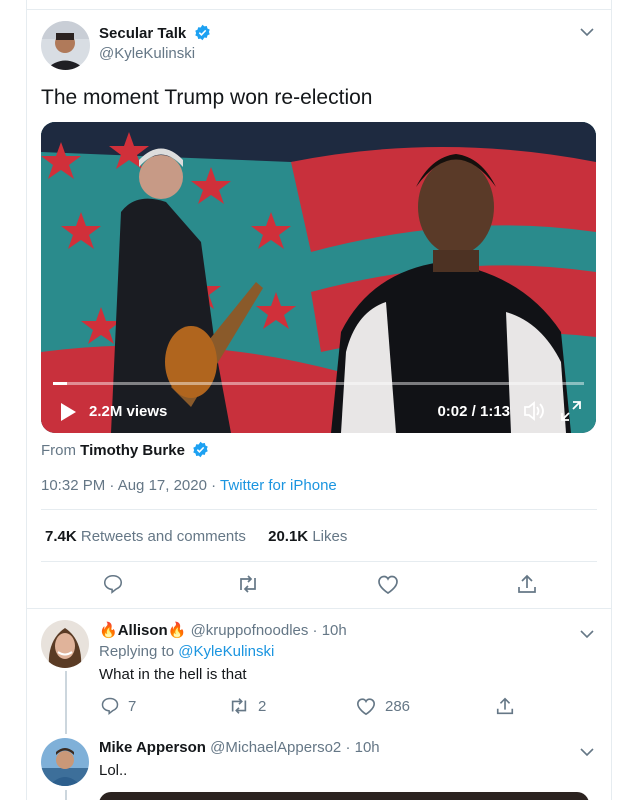  Describe the element at coordinates (226, 651) in the screenshot. I see `replying-to-link: @KyleKulinski` at that location.